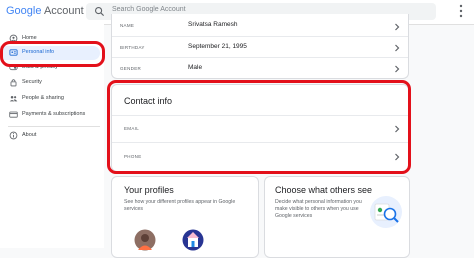  Describe the element at coordinates (13, 83) in the screenshot. I see `lock-icon` at that location.